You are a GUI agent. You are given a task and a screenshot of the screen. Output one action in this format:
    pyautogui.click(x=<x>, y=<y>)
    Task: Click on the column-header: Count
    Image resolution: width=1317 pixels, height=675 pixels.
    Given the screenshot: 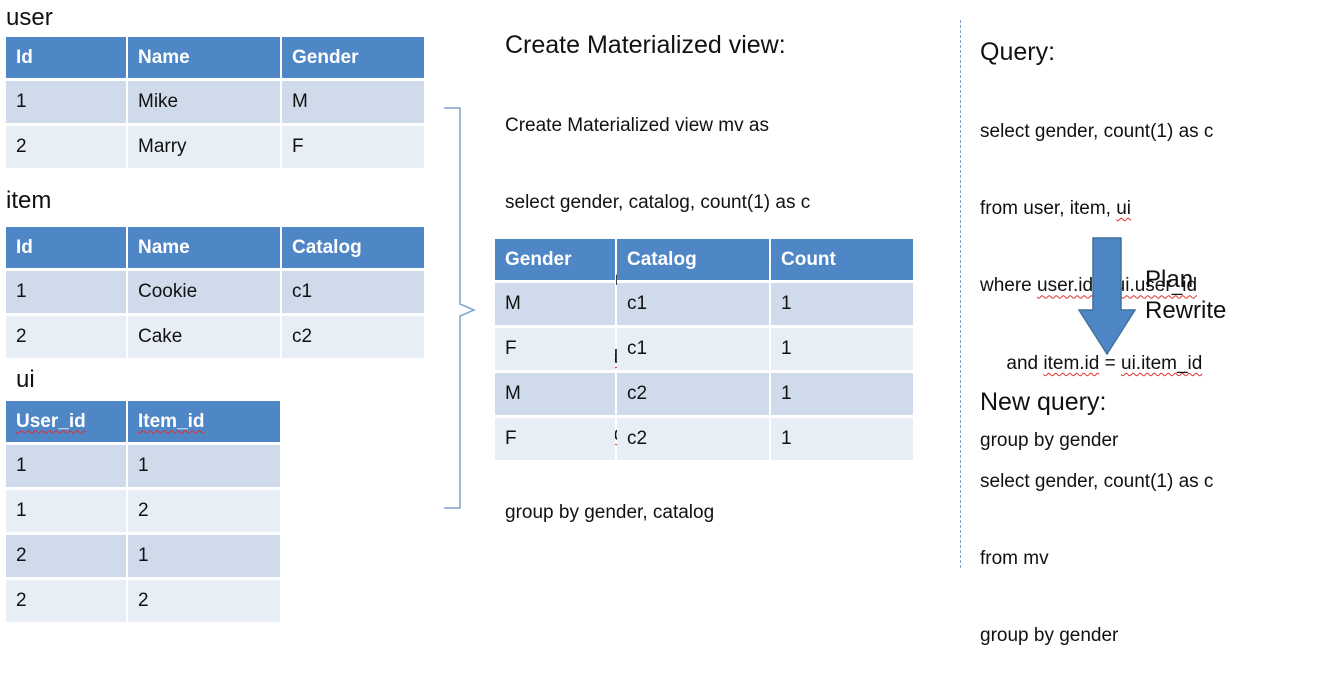 What is the action you would take?
    pyautogui.click(x=842, y=261)
    